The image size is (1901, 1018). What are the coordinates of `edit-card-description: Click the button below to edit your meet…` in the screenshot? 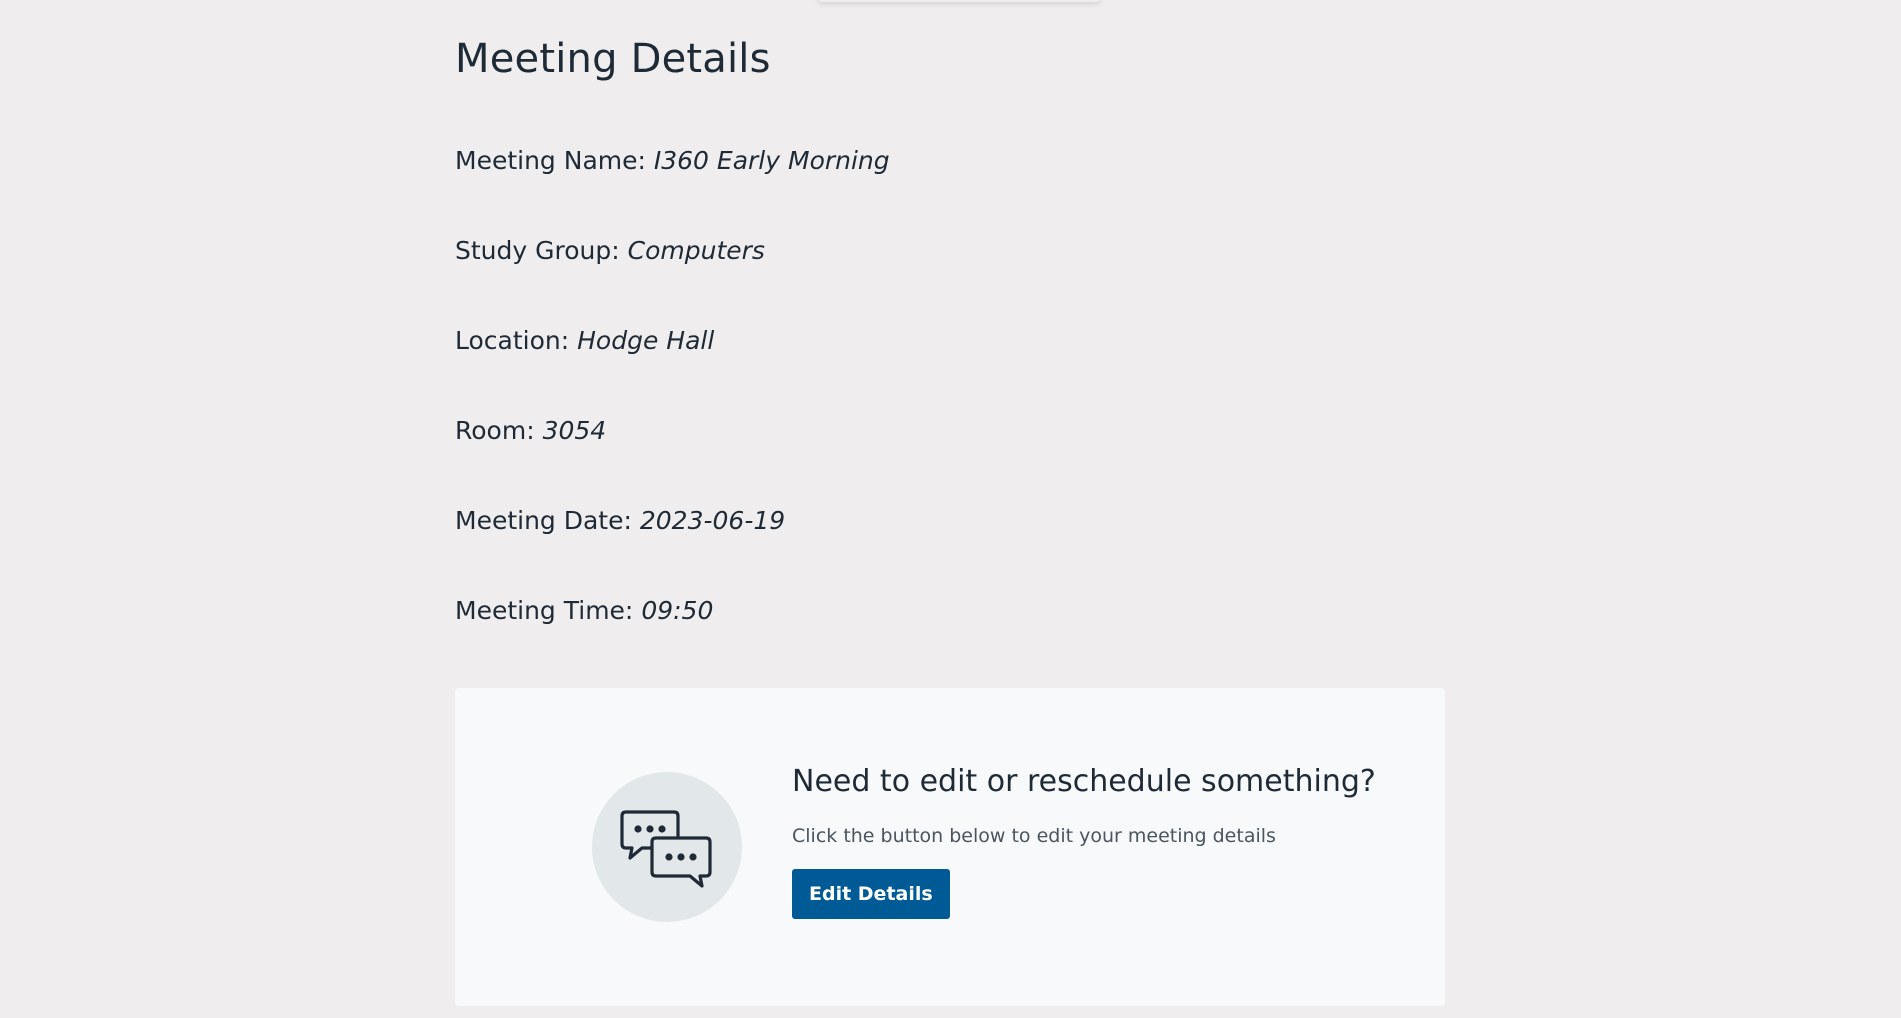 It's located at (1034, 836).